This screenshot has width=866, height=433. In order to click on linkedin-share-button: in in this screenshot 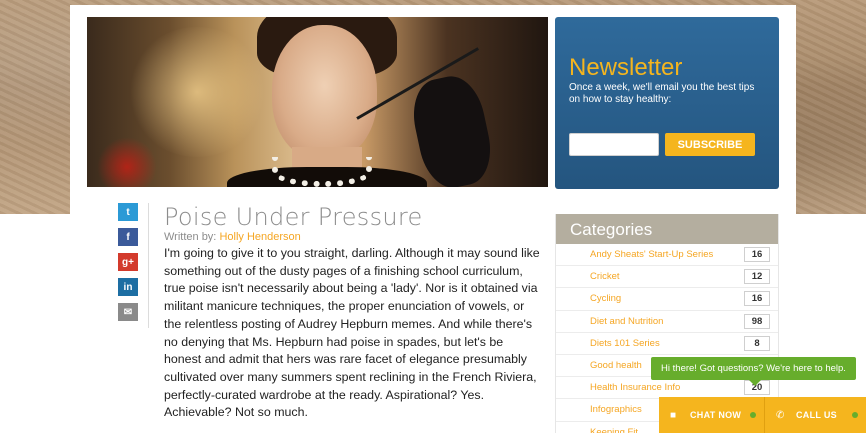, I will do `click(128, 287)`.